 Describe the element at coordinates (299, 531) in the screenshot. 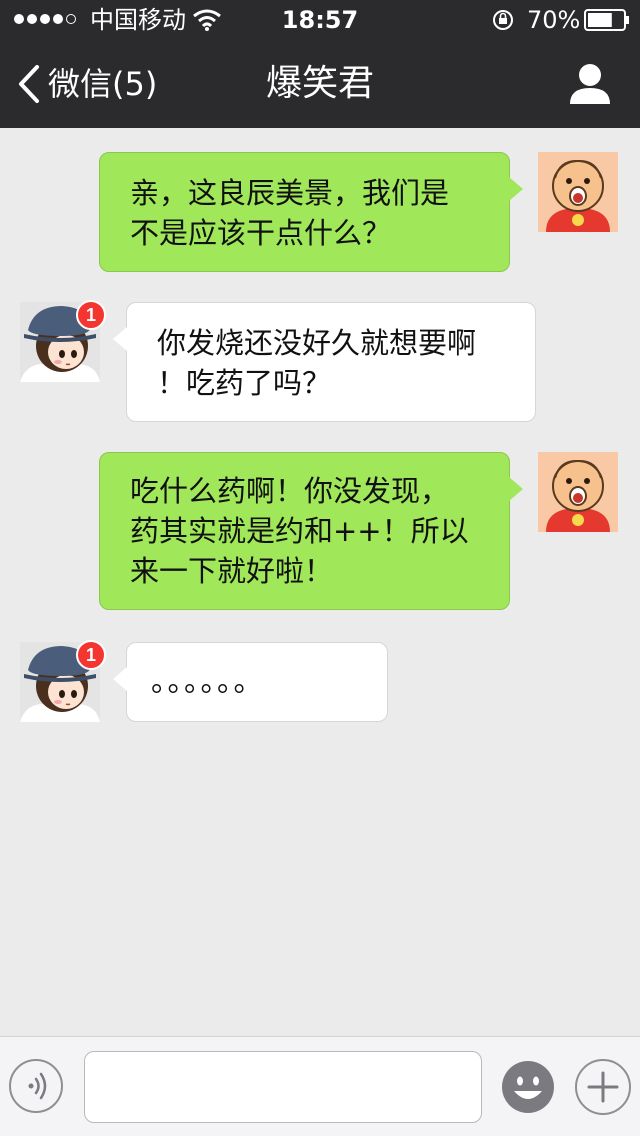

I see `message-line: 药其实就是约和++！所以` at that location.